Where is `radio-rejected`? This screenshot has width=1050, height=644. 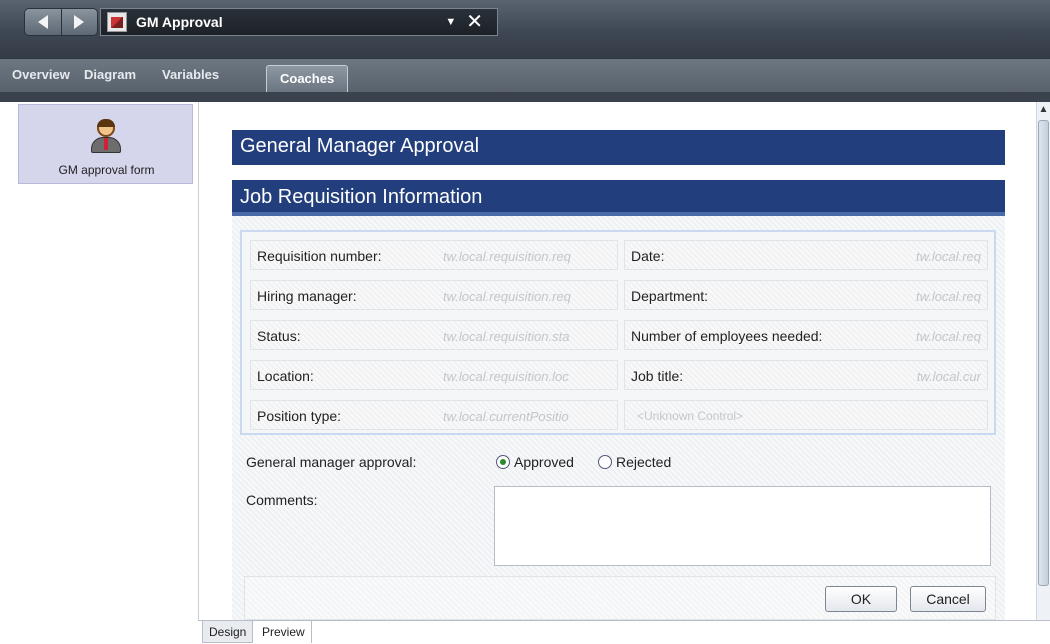
radio-rejected is located at coordinates (605, 462).